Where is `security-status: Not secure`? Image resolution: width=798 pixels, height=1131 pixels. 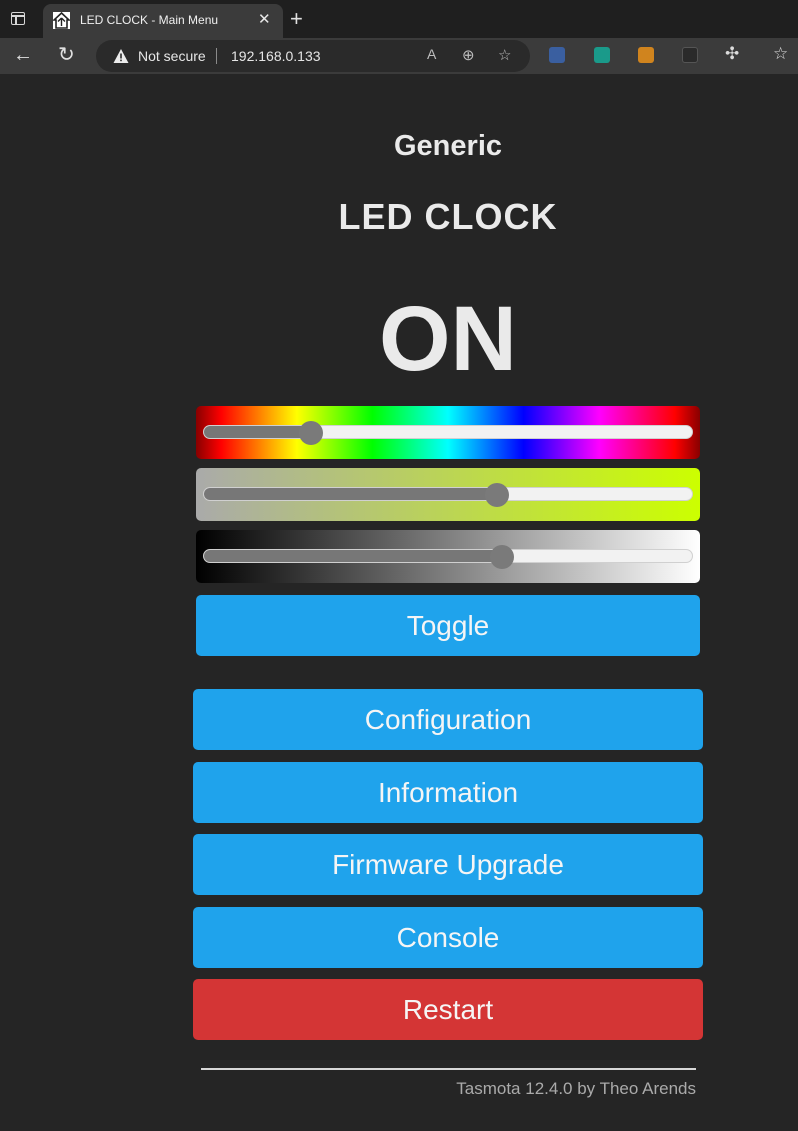
security-status: Not secure is located at coordinates (172, 56).